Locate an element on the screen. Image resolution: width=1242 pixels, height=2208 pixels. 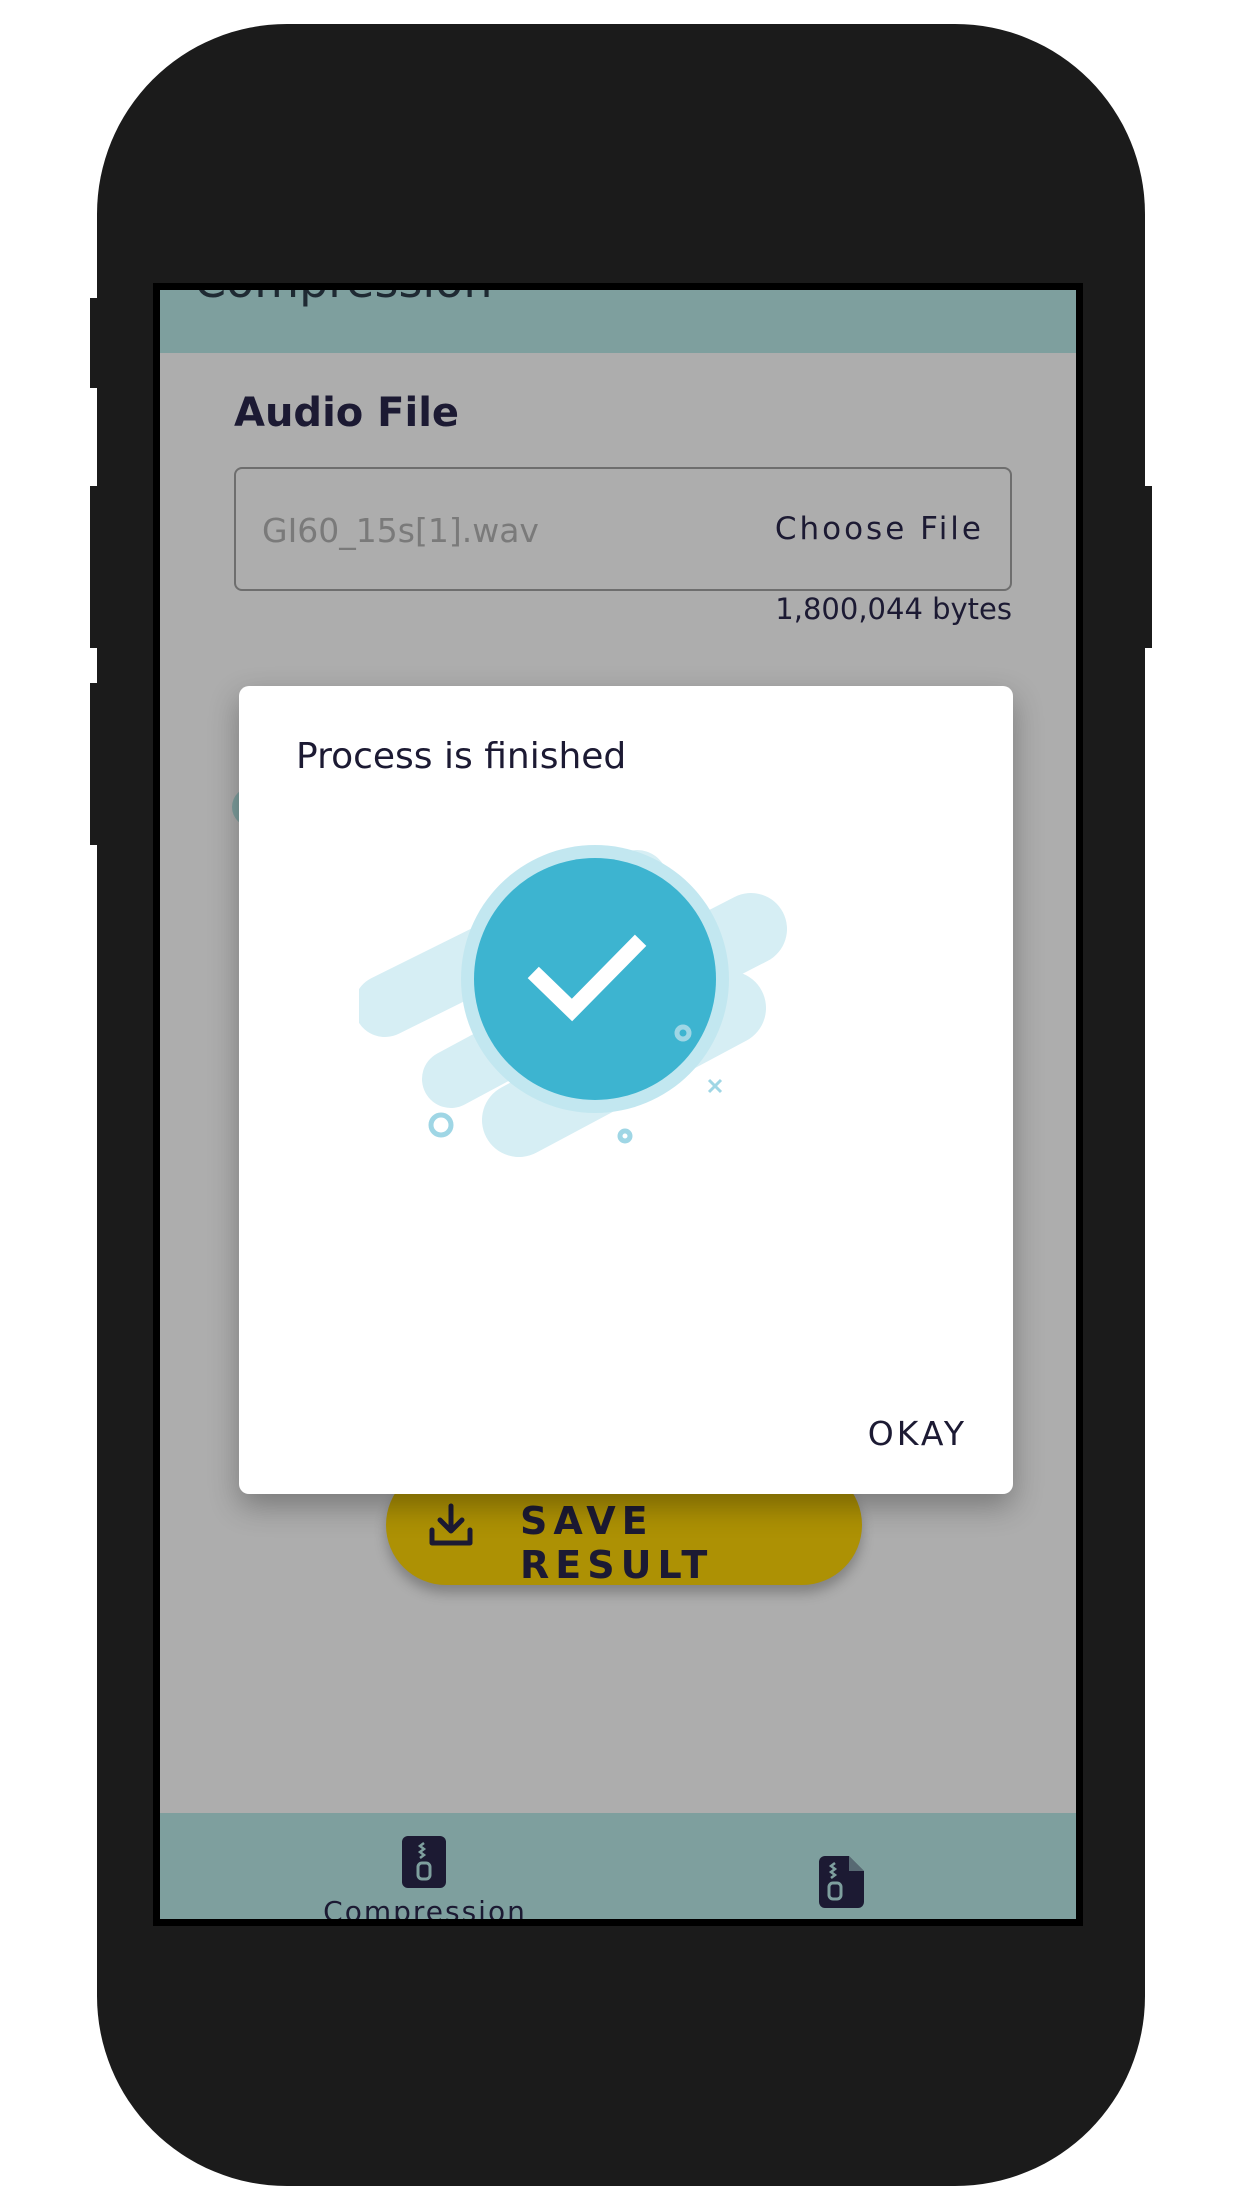
page-title: Compression is located at coordinates (343, 299).